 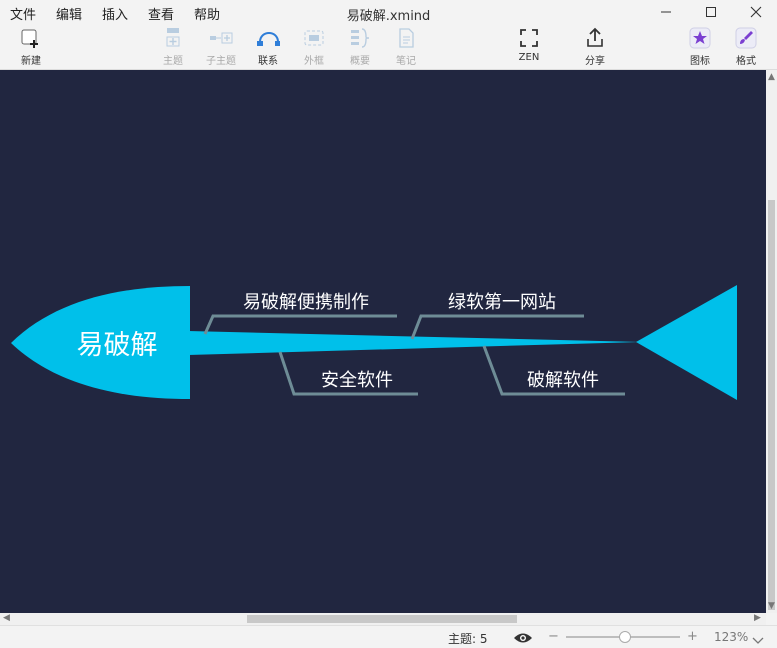 What do you see at coordinates (595, 61) in the screenshot?
I see `share-label: 分享` at bounding box center [595, 61].